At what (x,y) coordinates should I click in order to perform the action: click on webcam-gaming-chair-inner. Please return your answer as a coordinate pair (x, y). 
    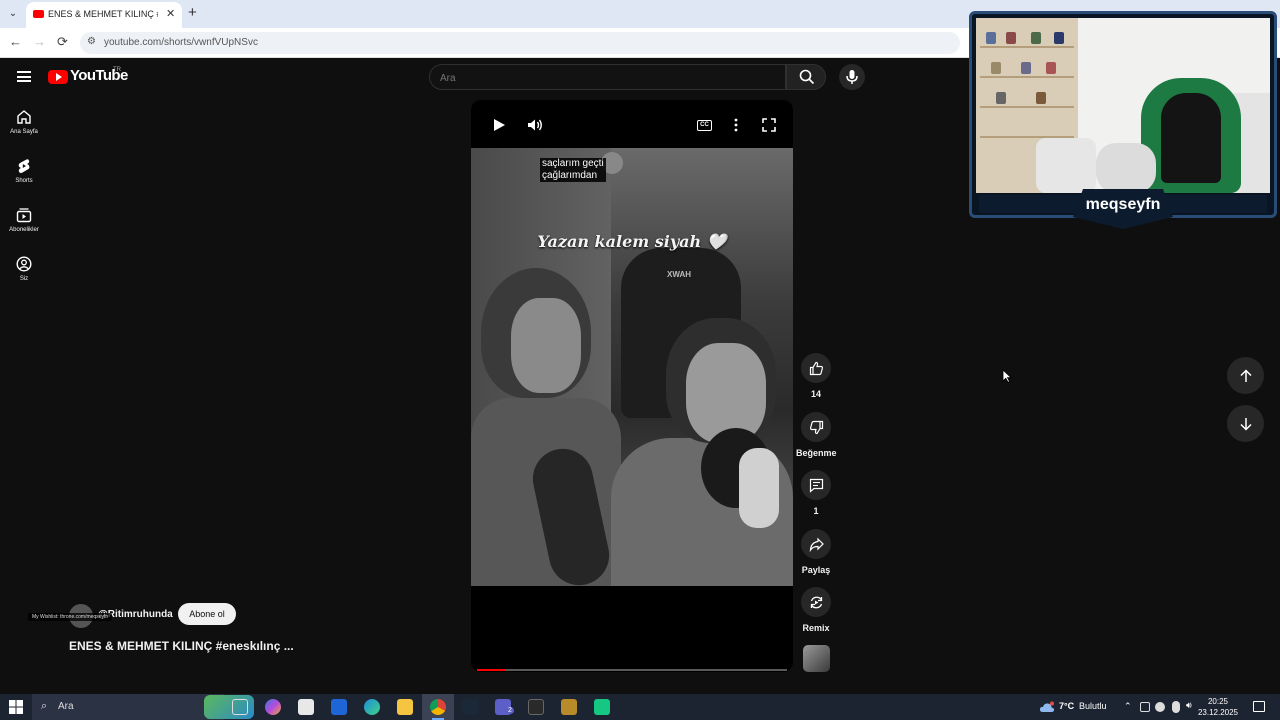
    Looking at the image, I should click on (1191, 138).